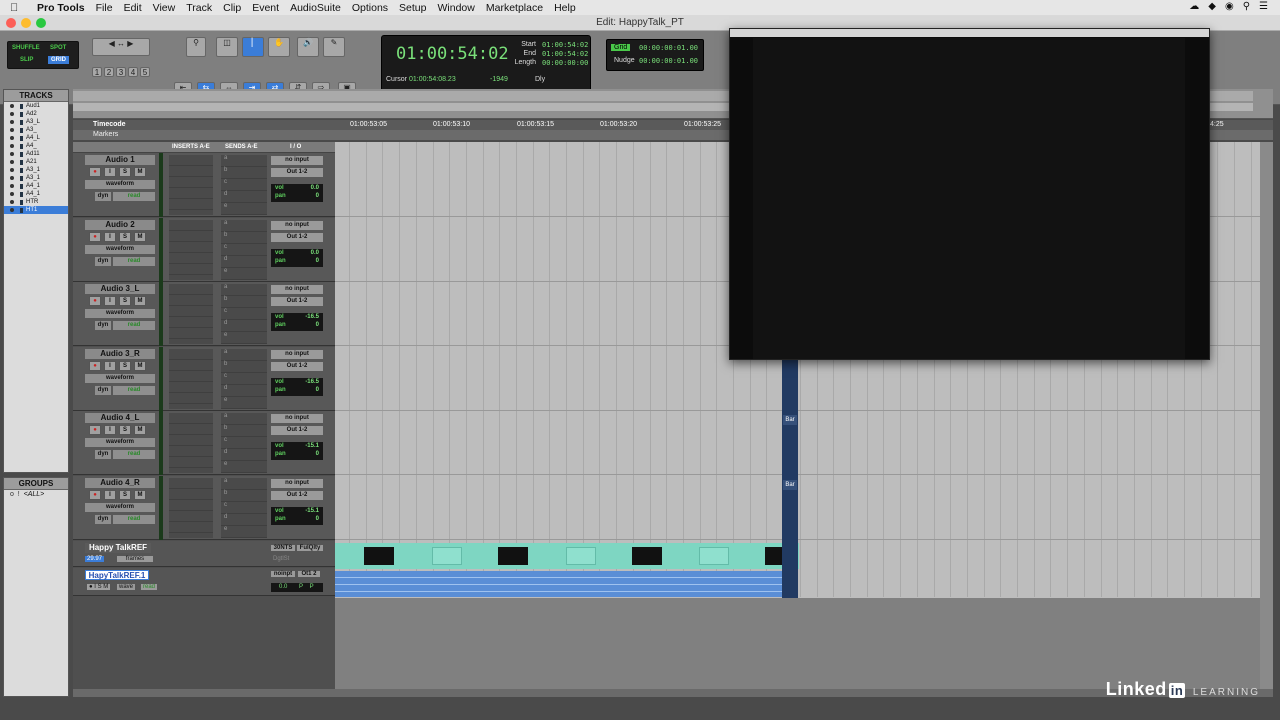 This screenshot has height=720, width=1280. Describe the element at coordinates (309, 574) in the screenshot. I see `audio-ref-output: Ot1 2` at that location.